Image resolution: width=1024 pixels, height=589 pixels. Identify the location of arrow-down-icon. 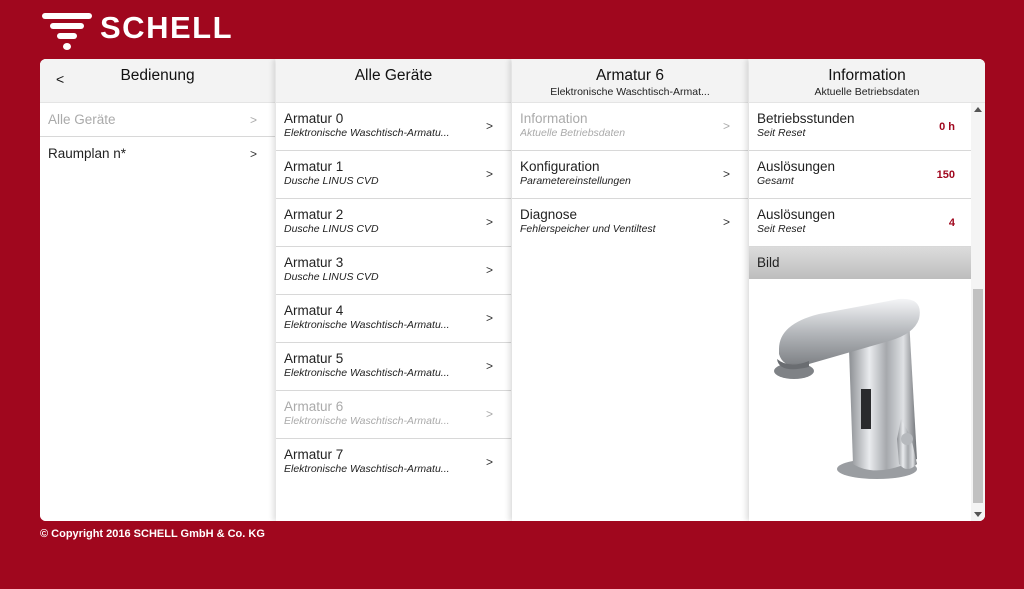
(978, 514).